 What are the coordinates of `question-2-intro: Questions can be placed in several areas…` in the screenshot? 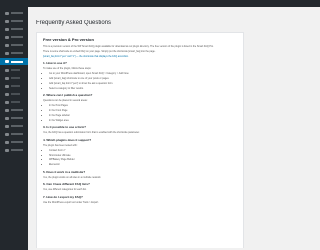 It's located at (65, 101).